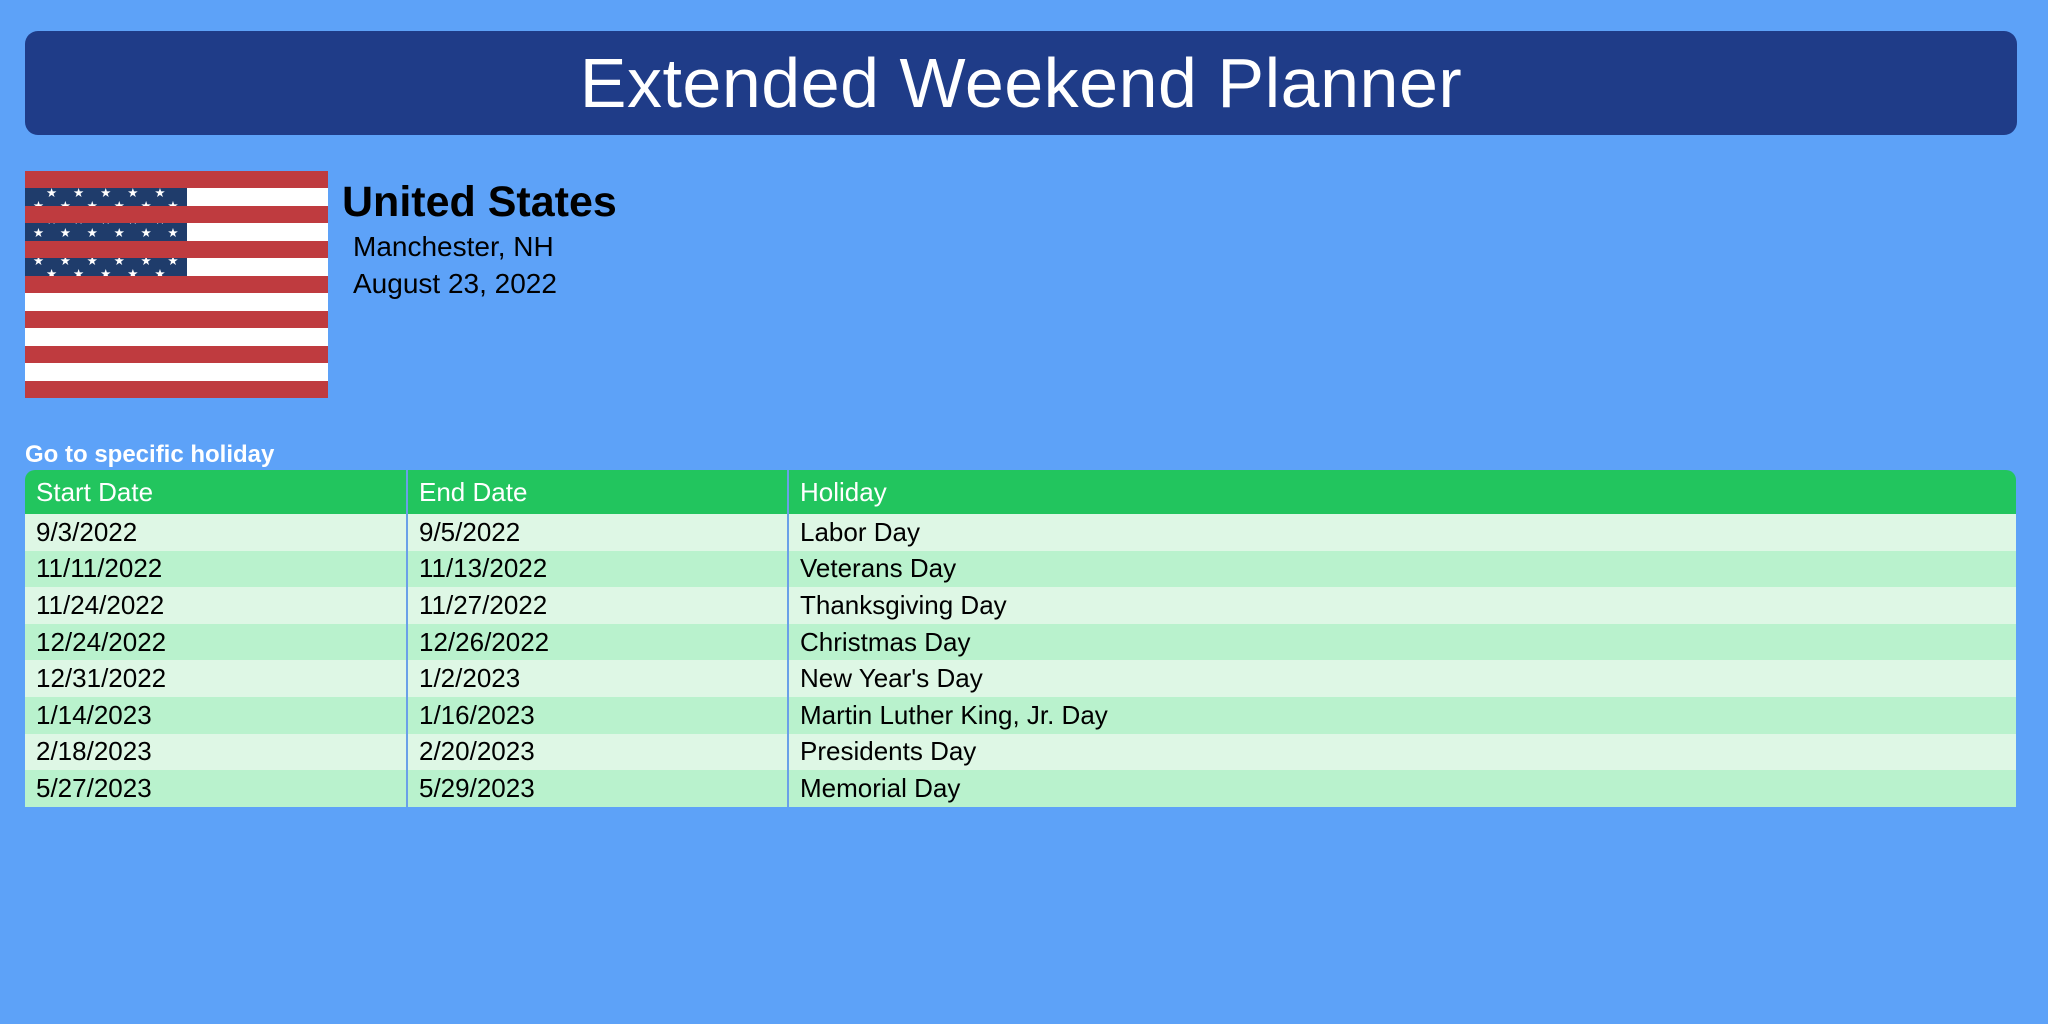 This screenshot has width=2048, height=1024. I want to click on table-cell-start-date: 11/11/2022, so click(99, 568).